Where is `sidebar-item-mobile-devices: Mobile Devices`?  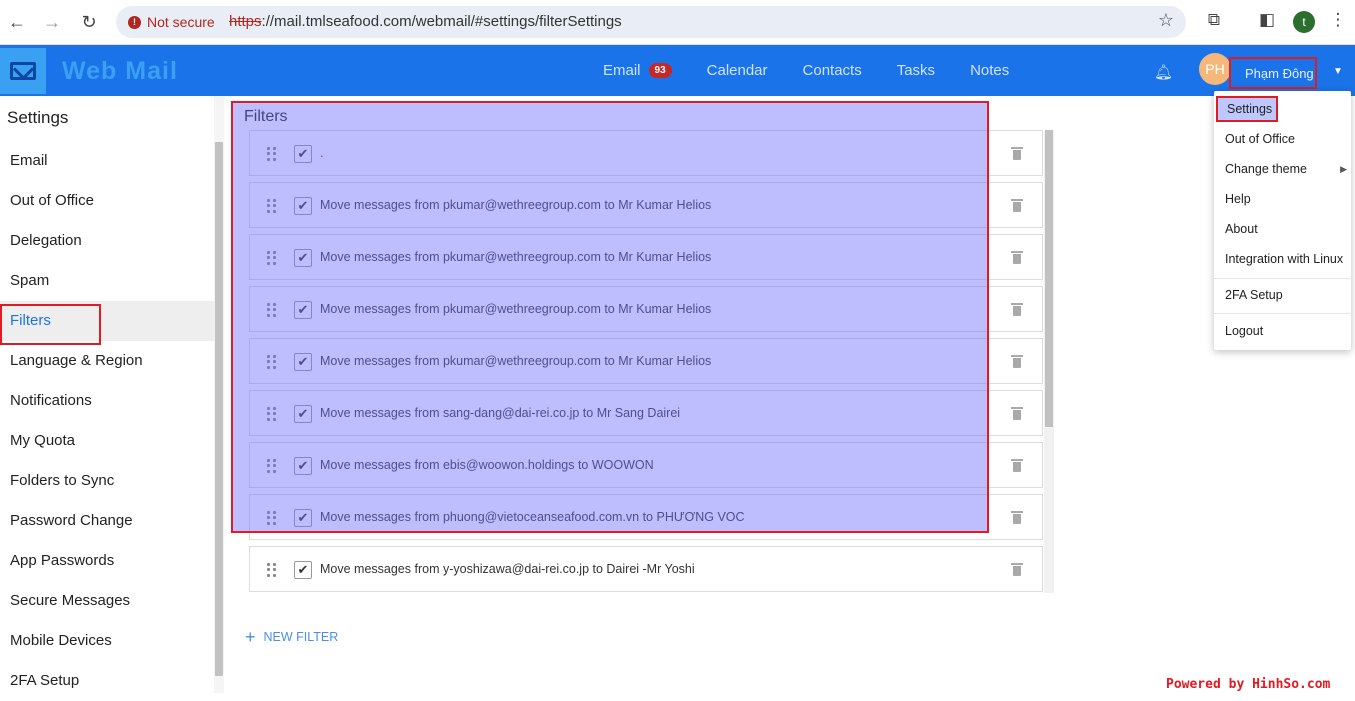 sidebar-item-mobile-devices: Mobile Devices is located at coordinates (107, 641).